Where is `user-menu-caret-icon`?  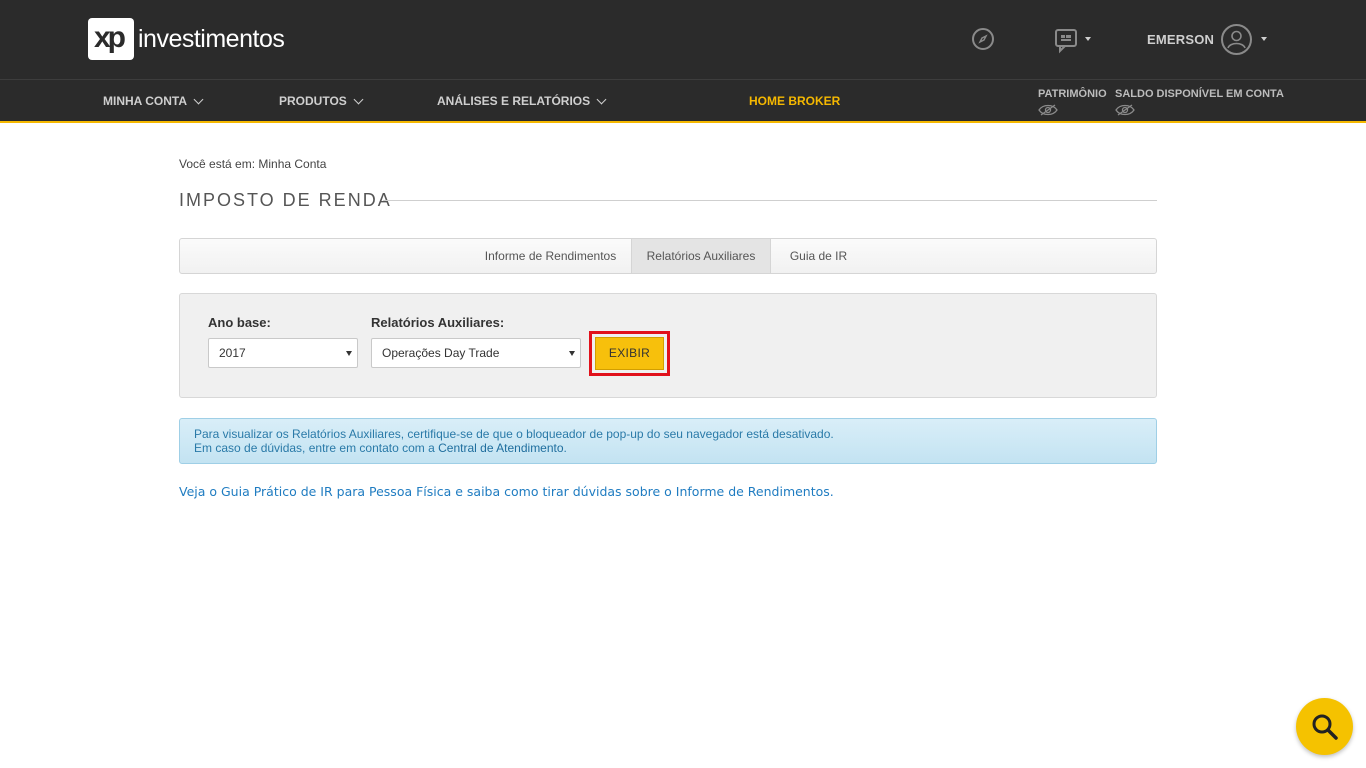
user-menu-caret-icon is located at coordinates (1264, 39).